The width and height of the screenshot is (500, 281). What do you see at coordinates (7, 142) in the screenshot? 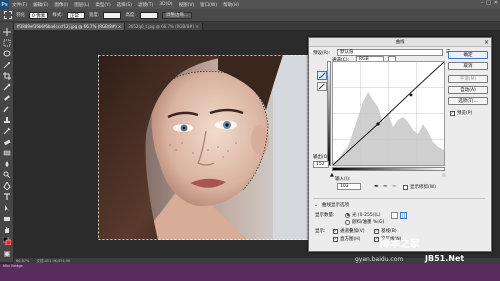
I see `eraser-icon` at bounding box center [7, 142].